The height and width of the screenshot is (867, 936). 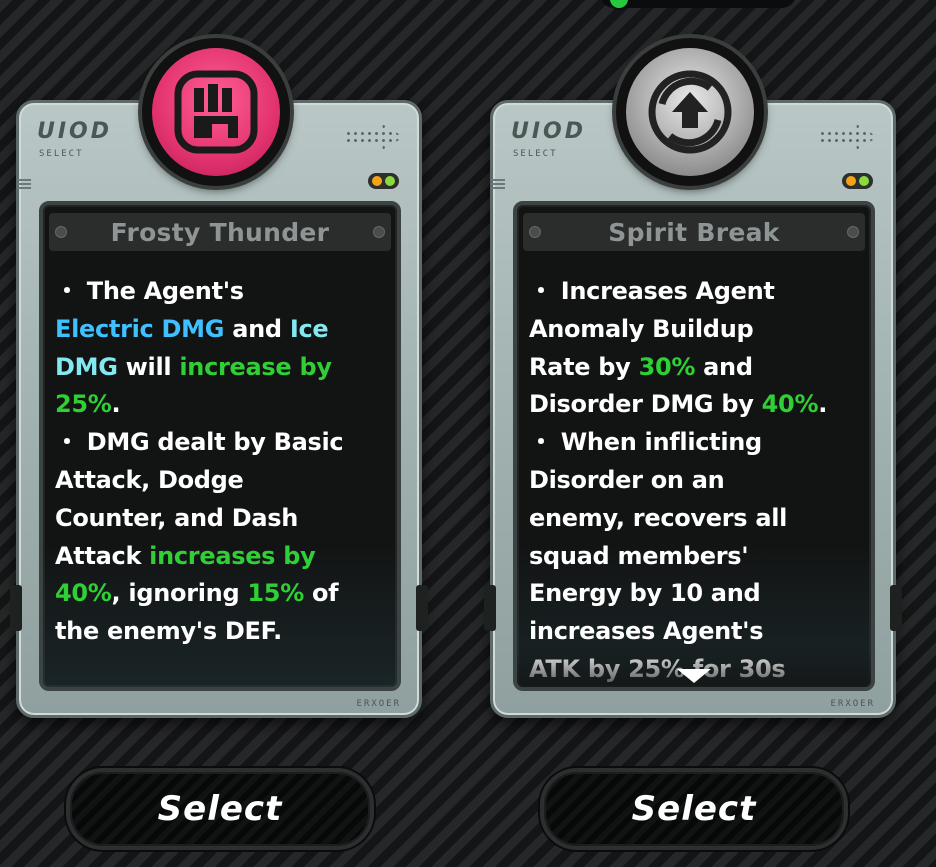 I want to click on highlighted-text: 15%, so click(x=275, y=593).